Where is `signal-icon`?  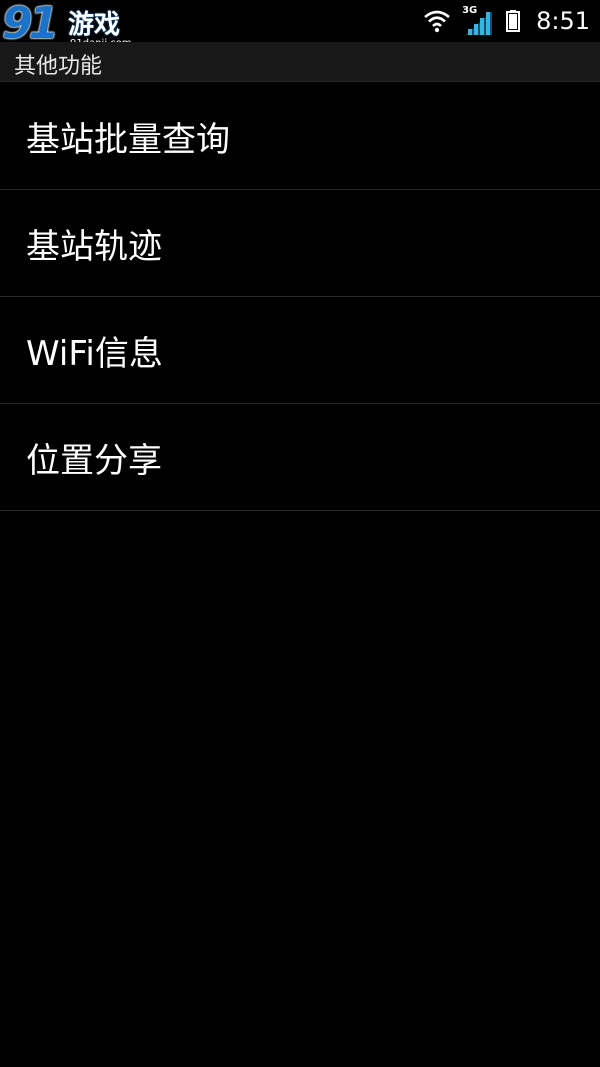
signal-icon is located at coordinates (479, 23).